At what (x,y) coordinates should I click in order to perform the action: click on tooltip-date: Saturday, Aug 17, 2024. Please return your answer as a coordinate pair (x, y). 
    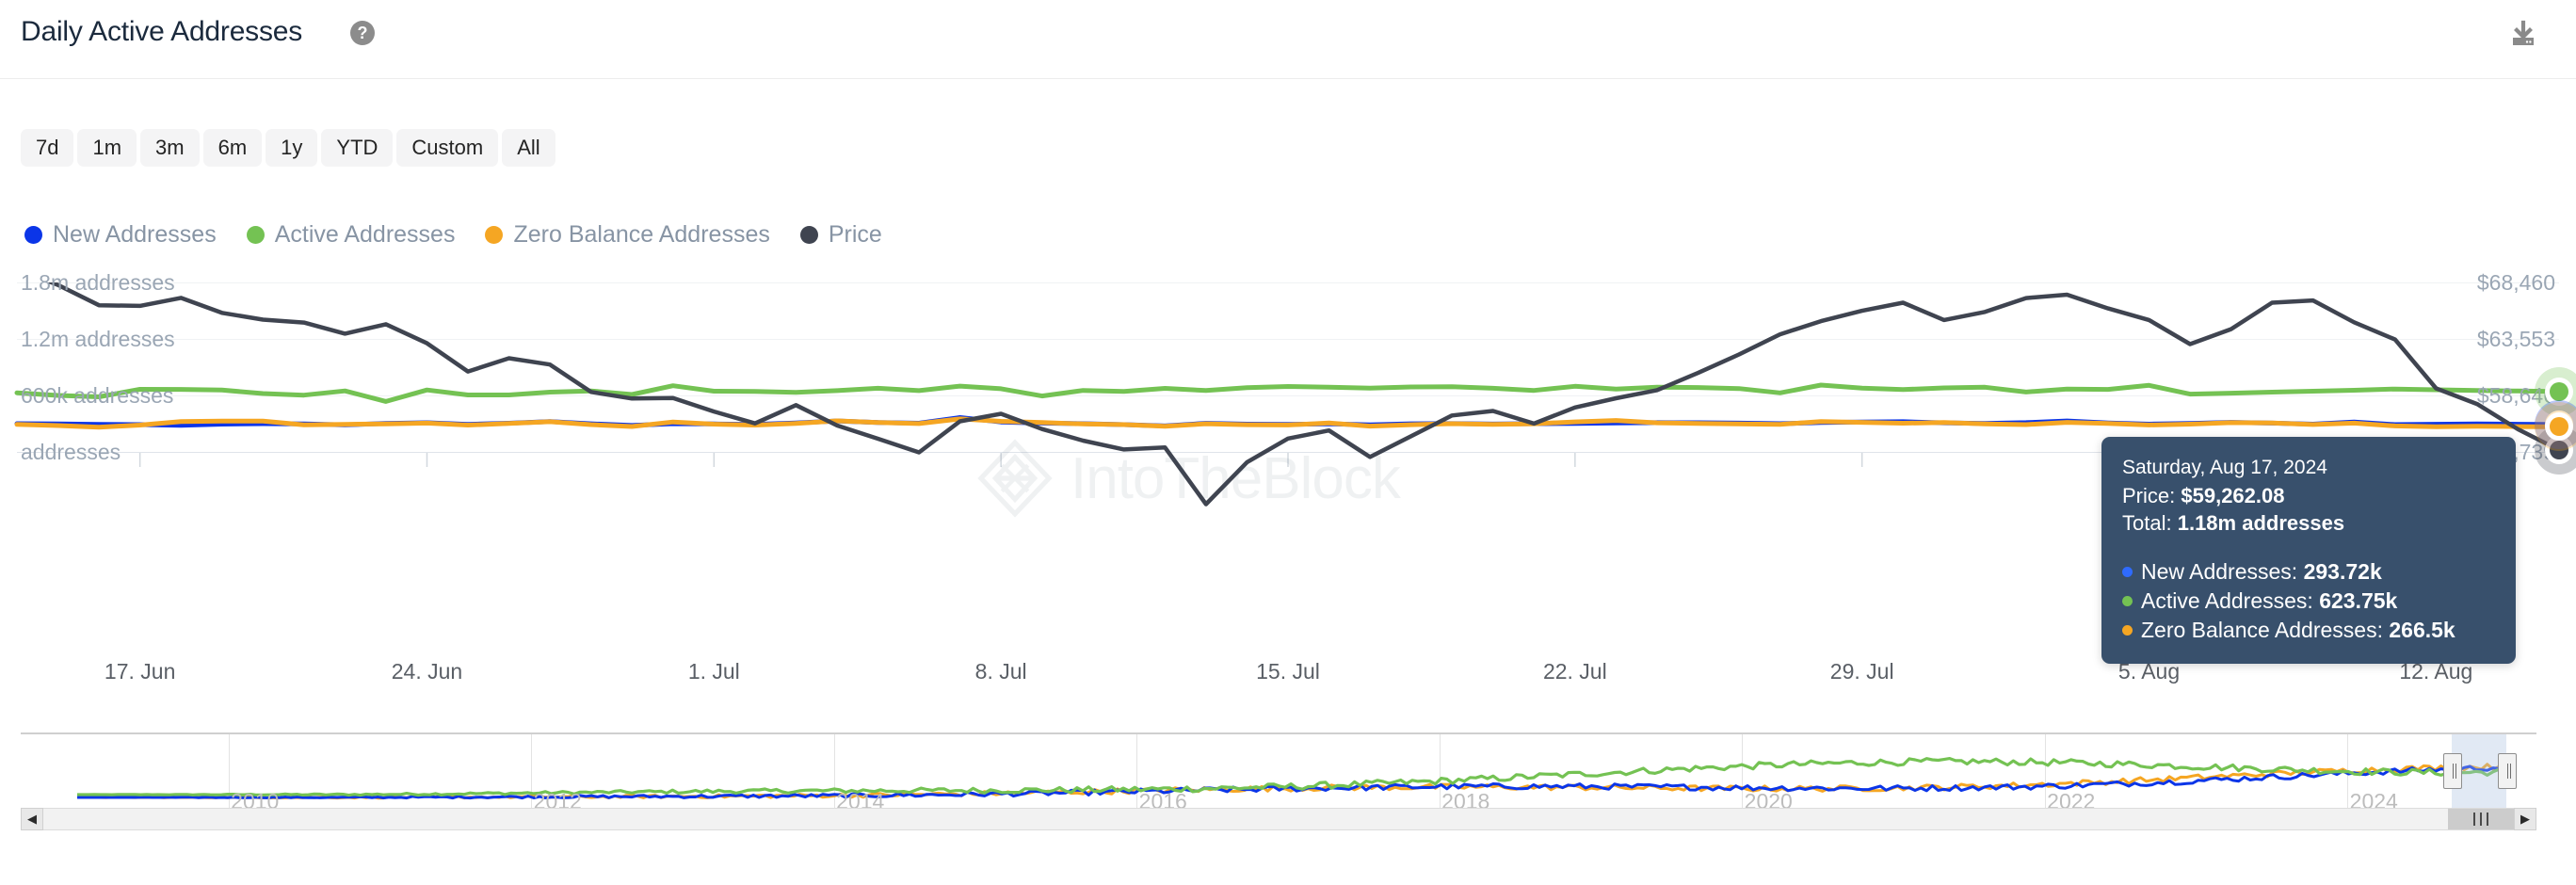
    Looking at the image, I should click on (2224, 467).